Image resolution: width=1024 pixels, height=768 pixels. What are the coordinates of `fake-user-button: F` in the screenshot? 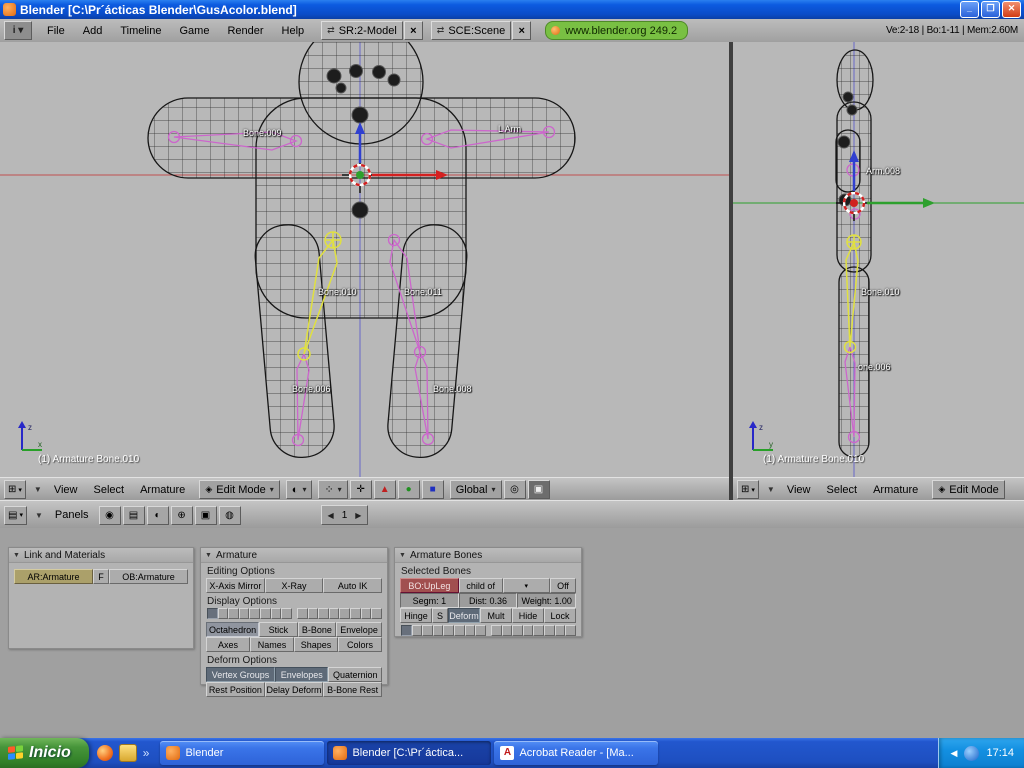 It's located at (101, 576).